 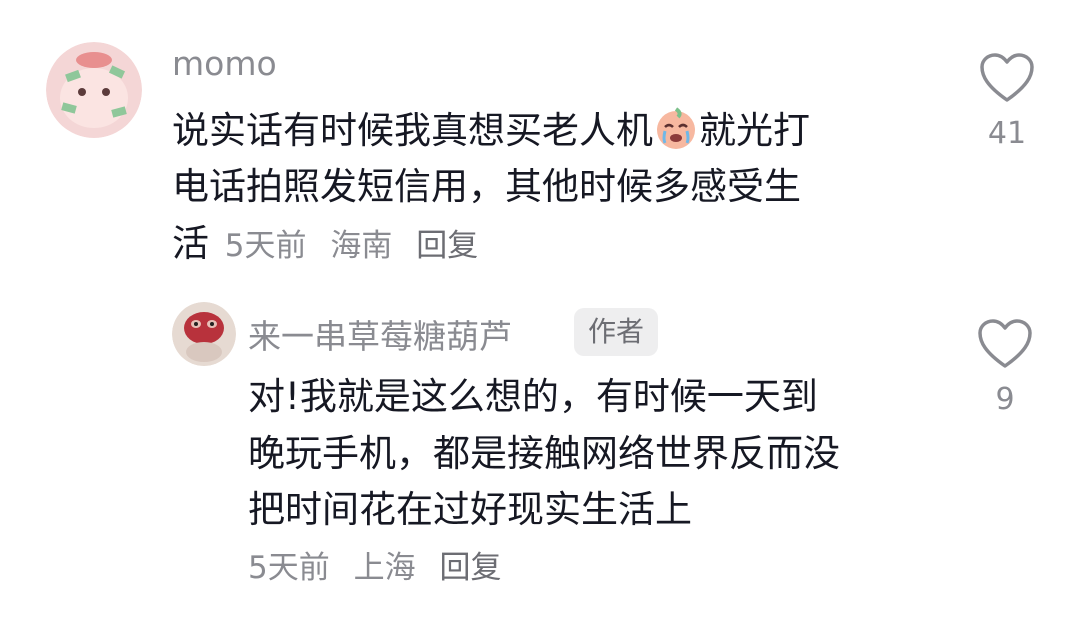 I want to click on comment-location: 上海, so click(x=384, y=568).